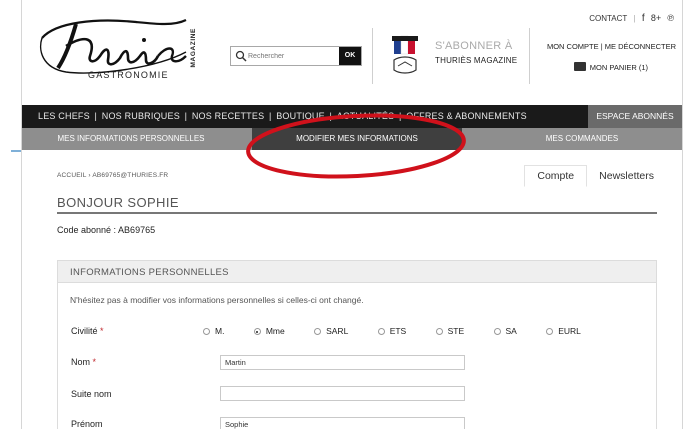 Image resolution: width=699 pixels, height=429 pixels. I want to click on nav-item-offres: OFFRES & ABONNEMENTS, so click(466, 116).